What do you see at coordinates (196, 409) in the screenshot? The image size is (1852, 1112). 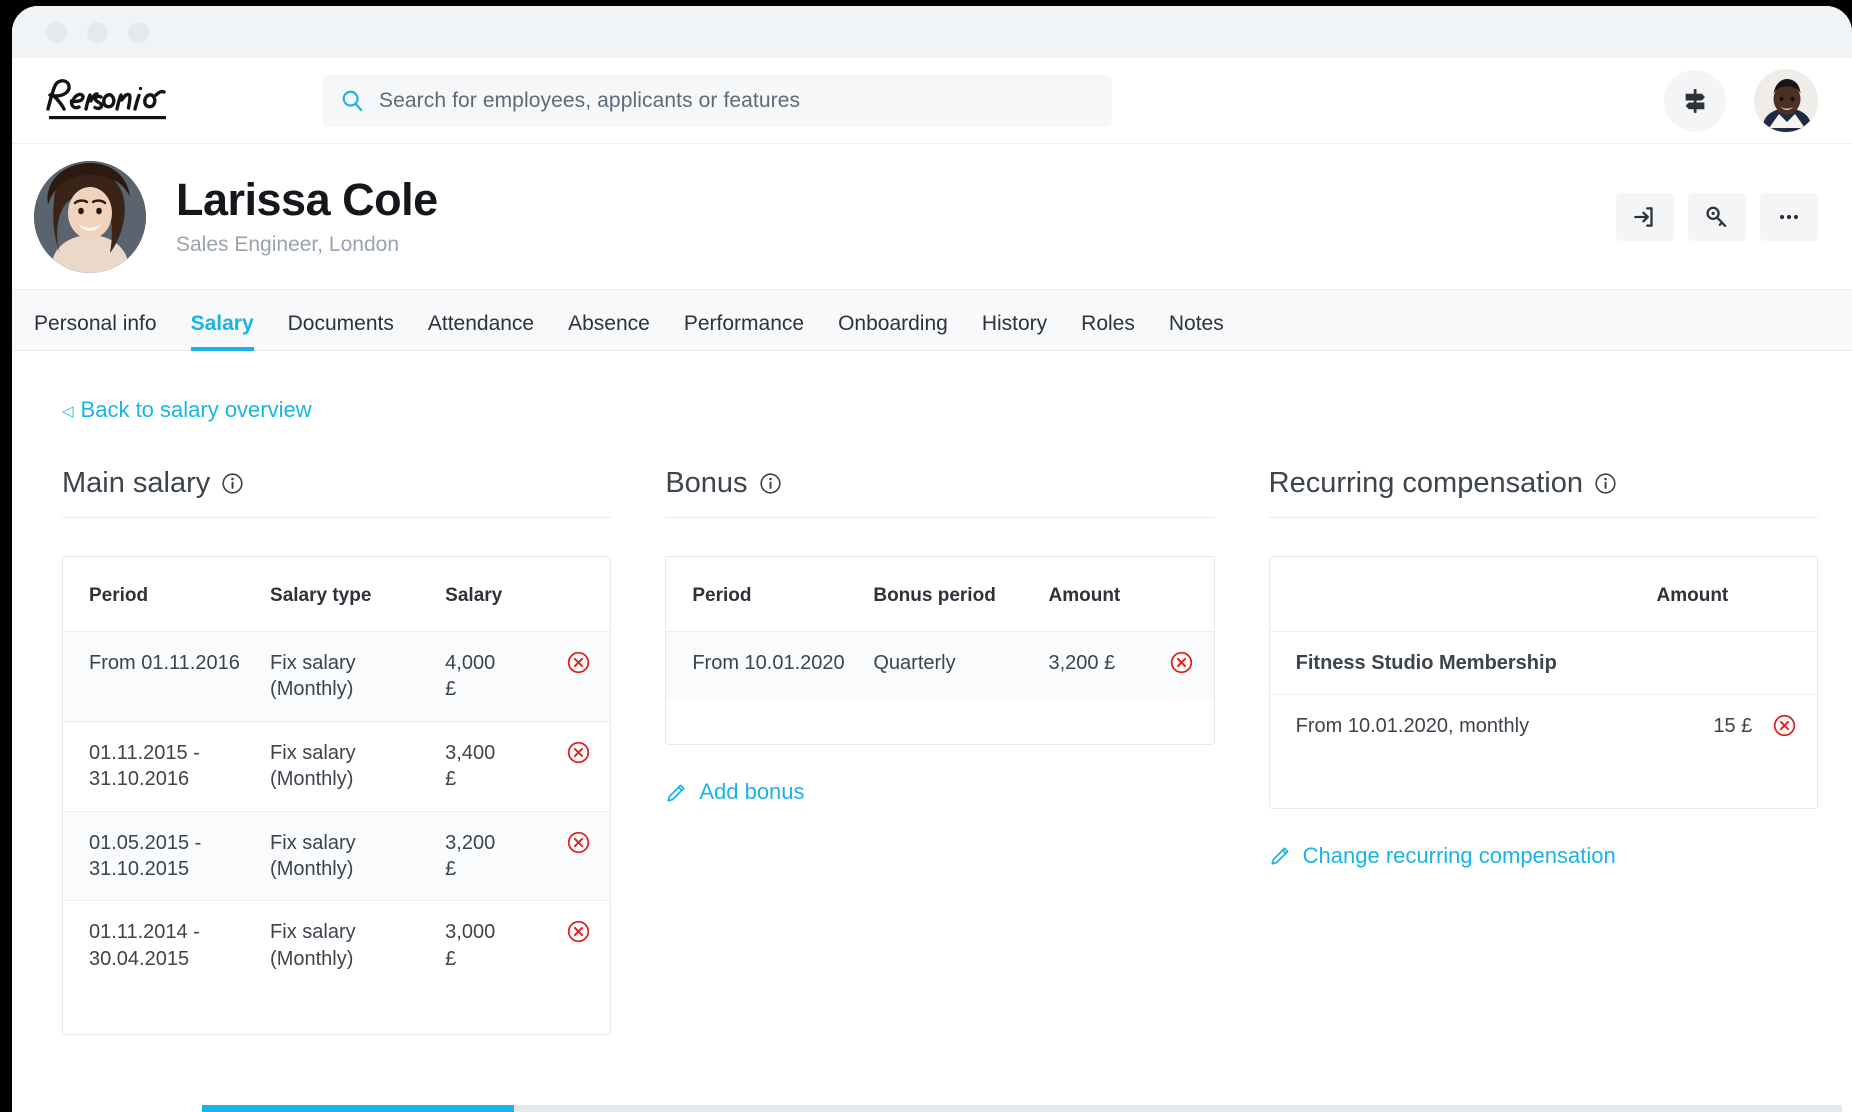 I see `back-link-label: Back to salary overview` at bounding box center [196, 409].